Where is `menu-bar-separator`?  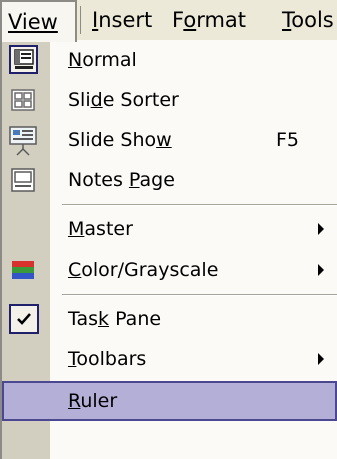
menu-bar-separator is located at coordinates (80, 20).